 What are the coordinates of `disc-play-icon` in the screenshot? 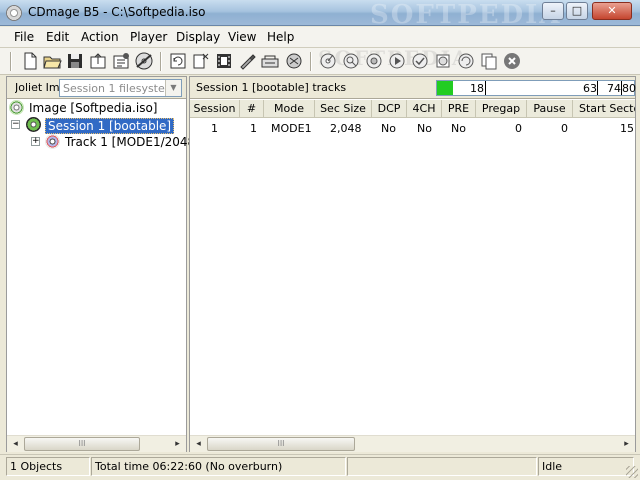 It's located at (397, 61).